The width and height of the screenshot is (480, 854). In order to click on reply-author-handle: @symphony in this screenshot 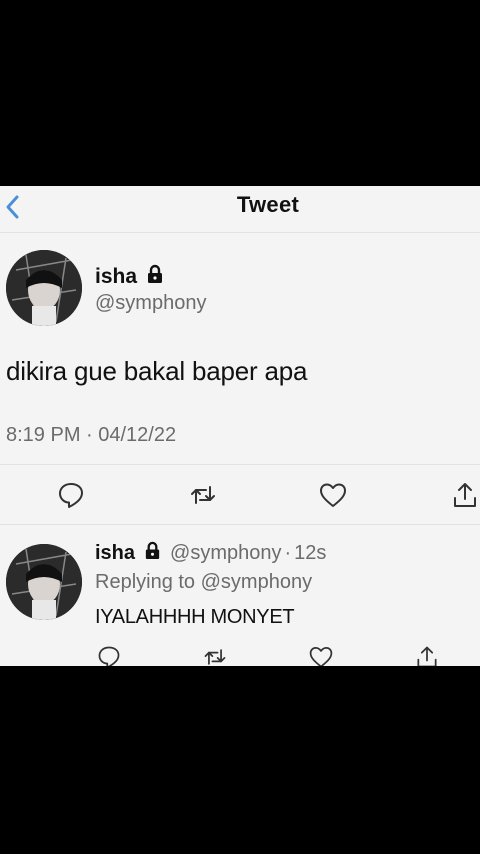, I will do `click(225, 553)`.